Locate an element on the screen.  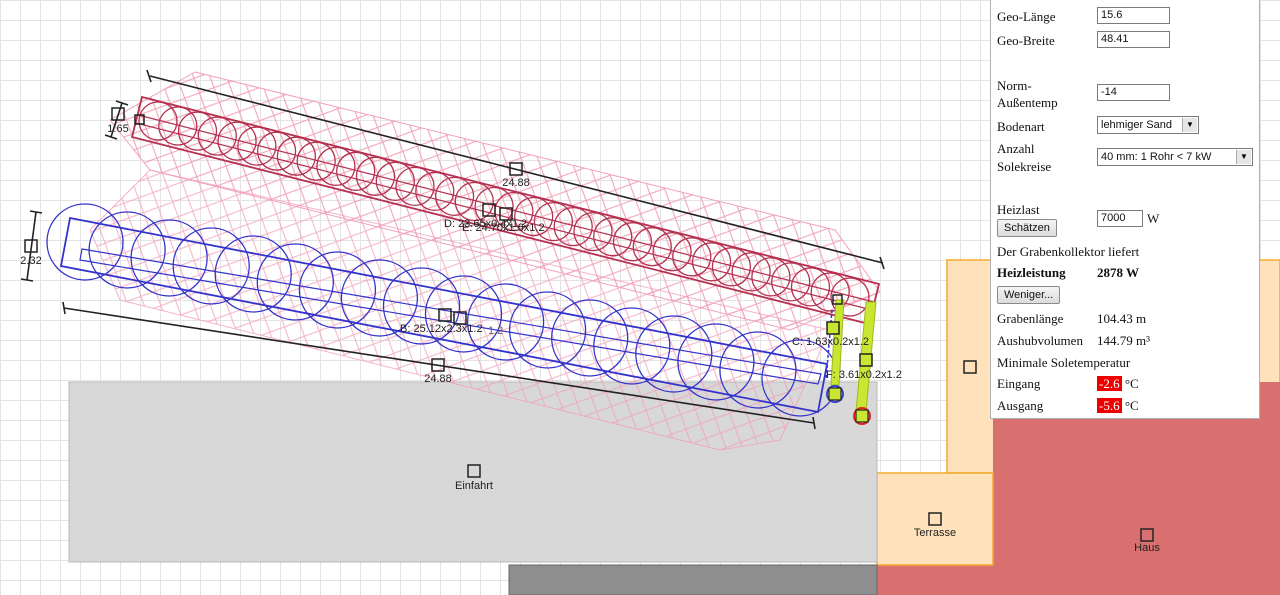
label-top-length: 24.88 is located at coordinates (516, 183).